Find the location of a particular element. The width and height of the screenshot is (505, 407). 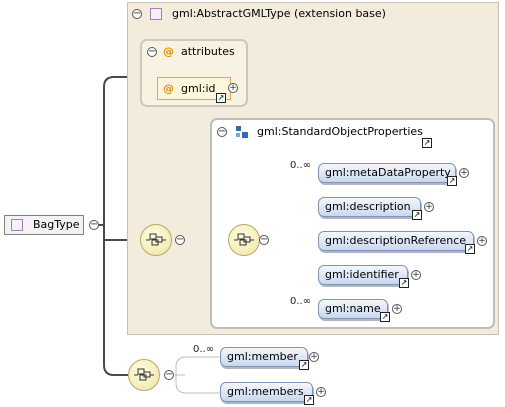

element-name: gml:members is located at coordinates (265, 391).